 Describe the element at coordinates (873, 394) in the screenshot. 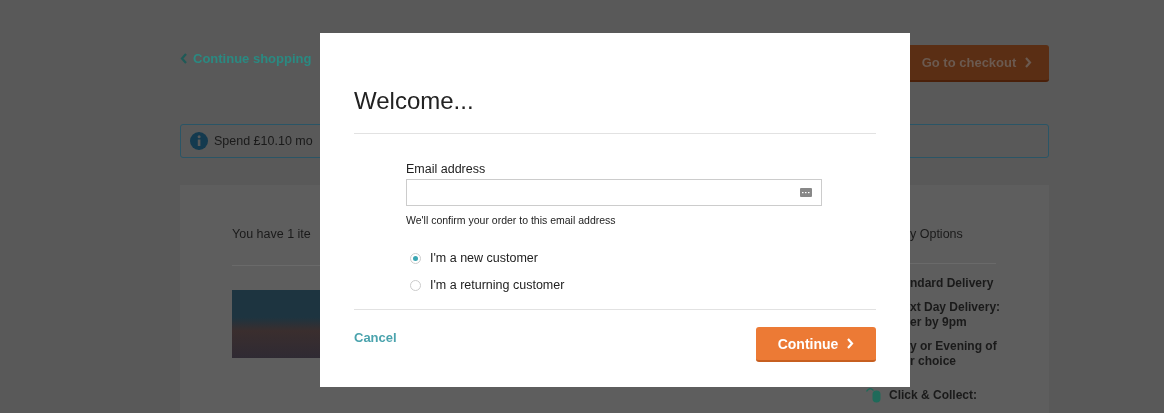

I see `mouse-icon` at that location.